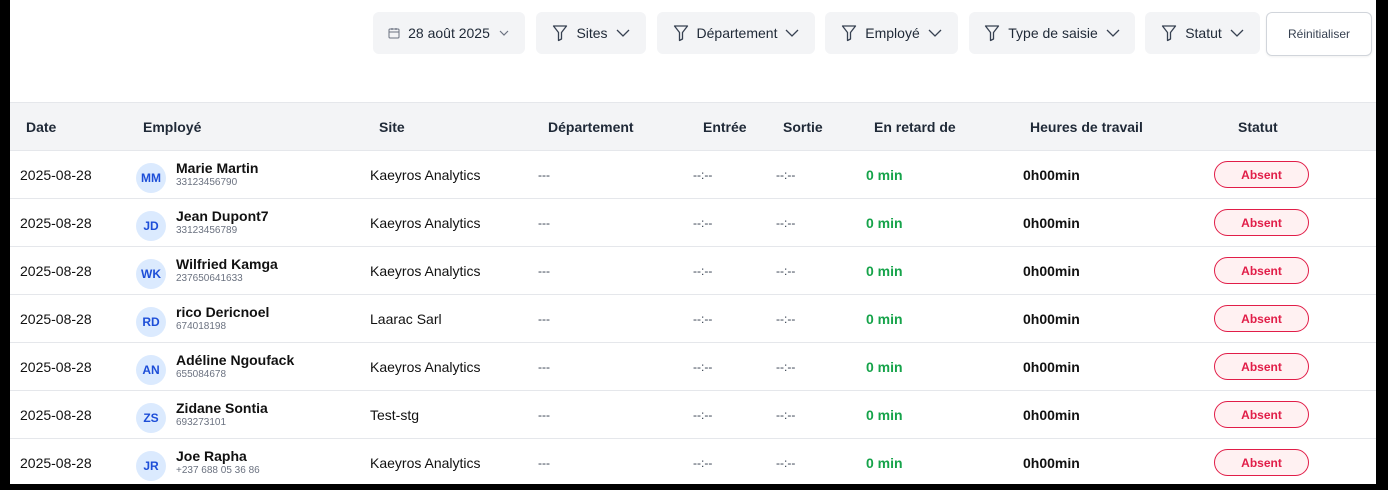  I want to click on sites-filter-button: Sites, so click(591, 33).